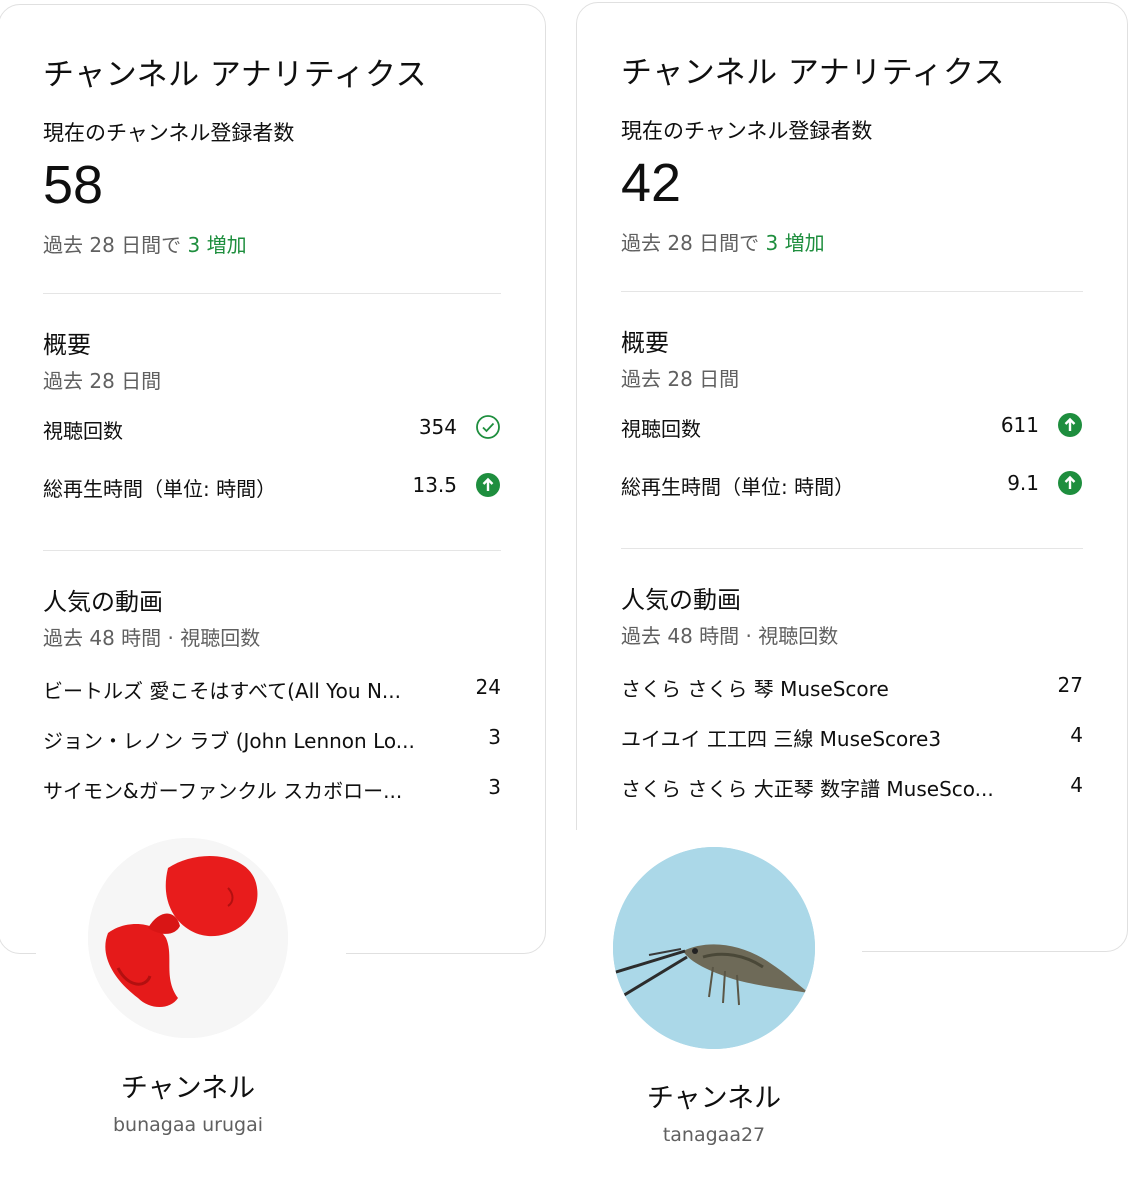 This screenshot has width=1146, height=1189. I want to click on metric-row-watch-time: 総再生時間（単位: 時間） 13.5, so click(272, 486).